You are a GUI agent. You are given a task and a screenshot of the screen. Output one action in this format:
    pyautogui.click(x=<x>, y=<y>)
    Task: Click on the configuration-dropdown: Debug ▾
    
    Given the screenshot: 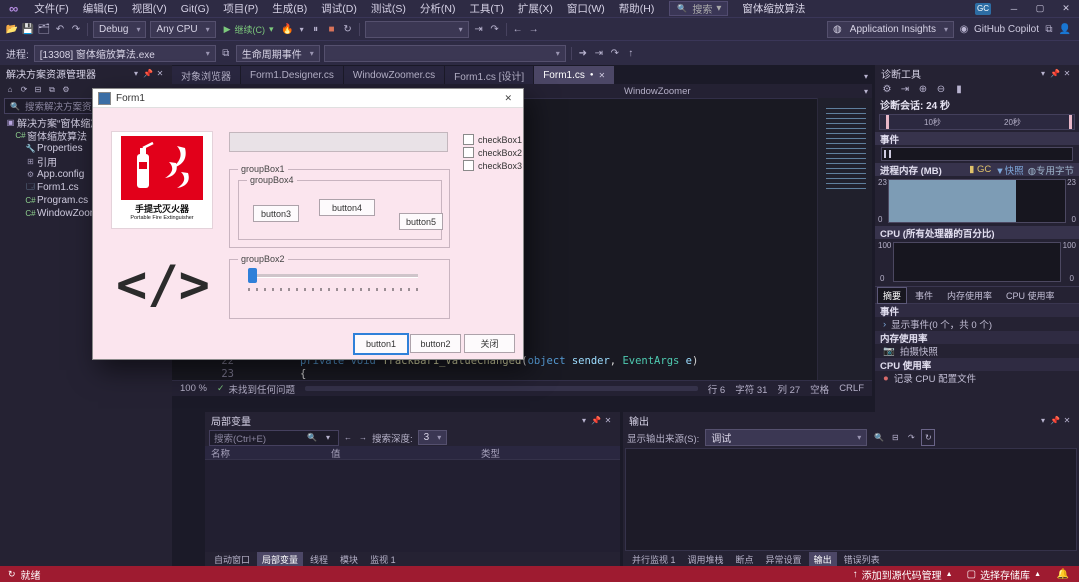 What is the action you would take?
    pyautogui.click(x=120, y=29)
    